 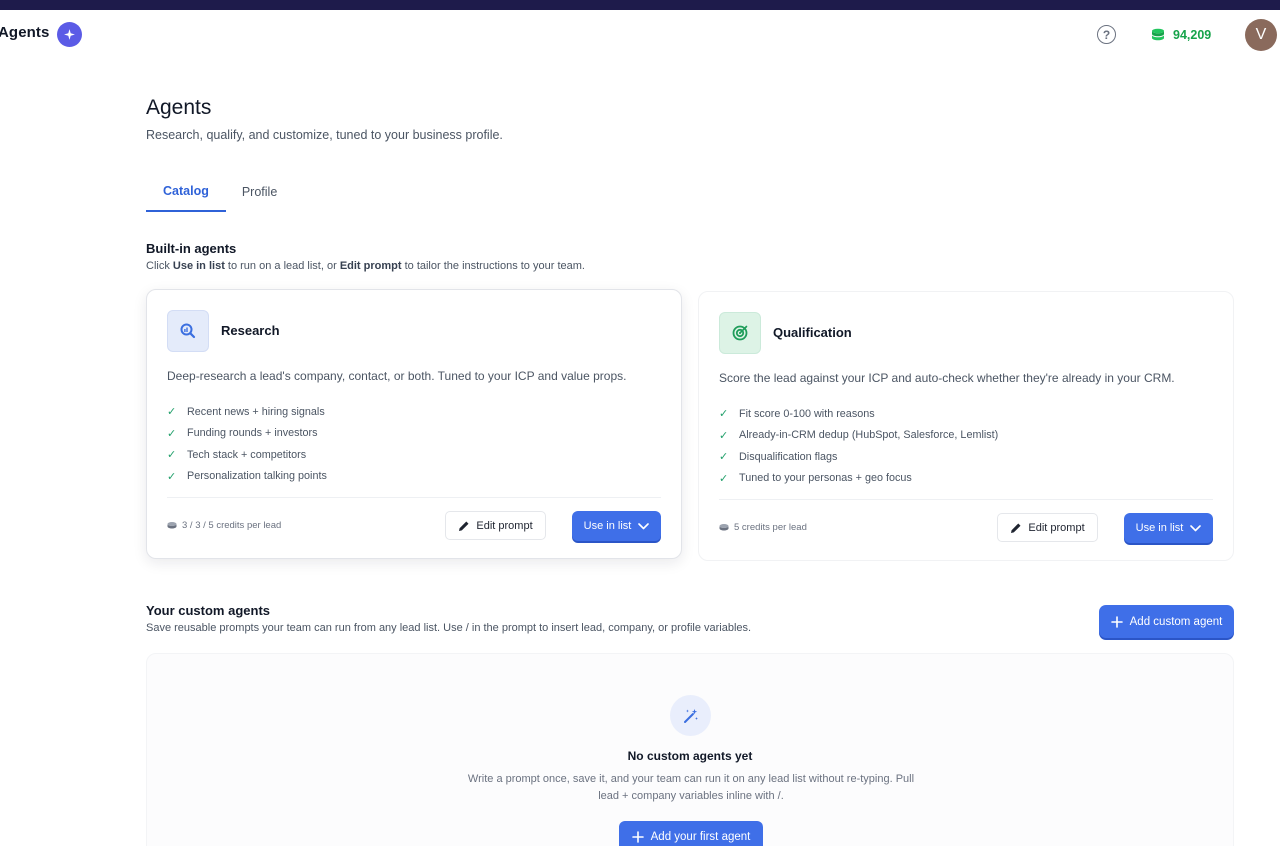 I want to click on sparkle-button, so click(x=69, y=34).